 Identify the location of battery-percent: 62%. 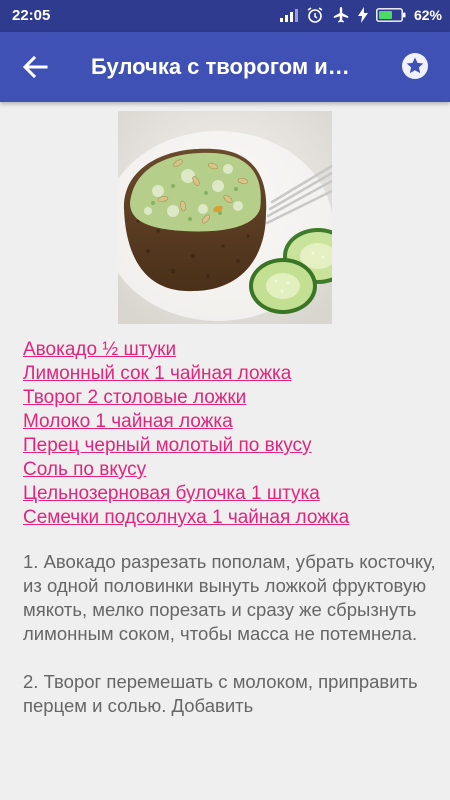
(427, 15).